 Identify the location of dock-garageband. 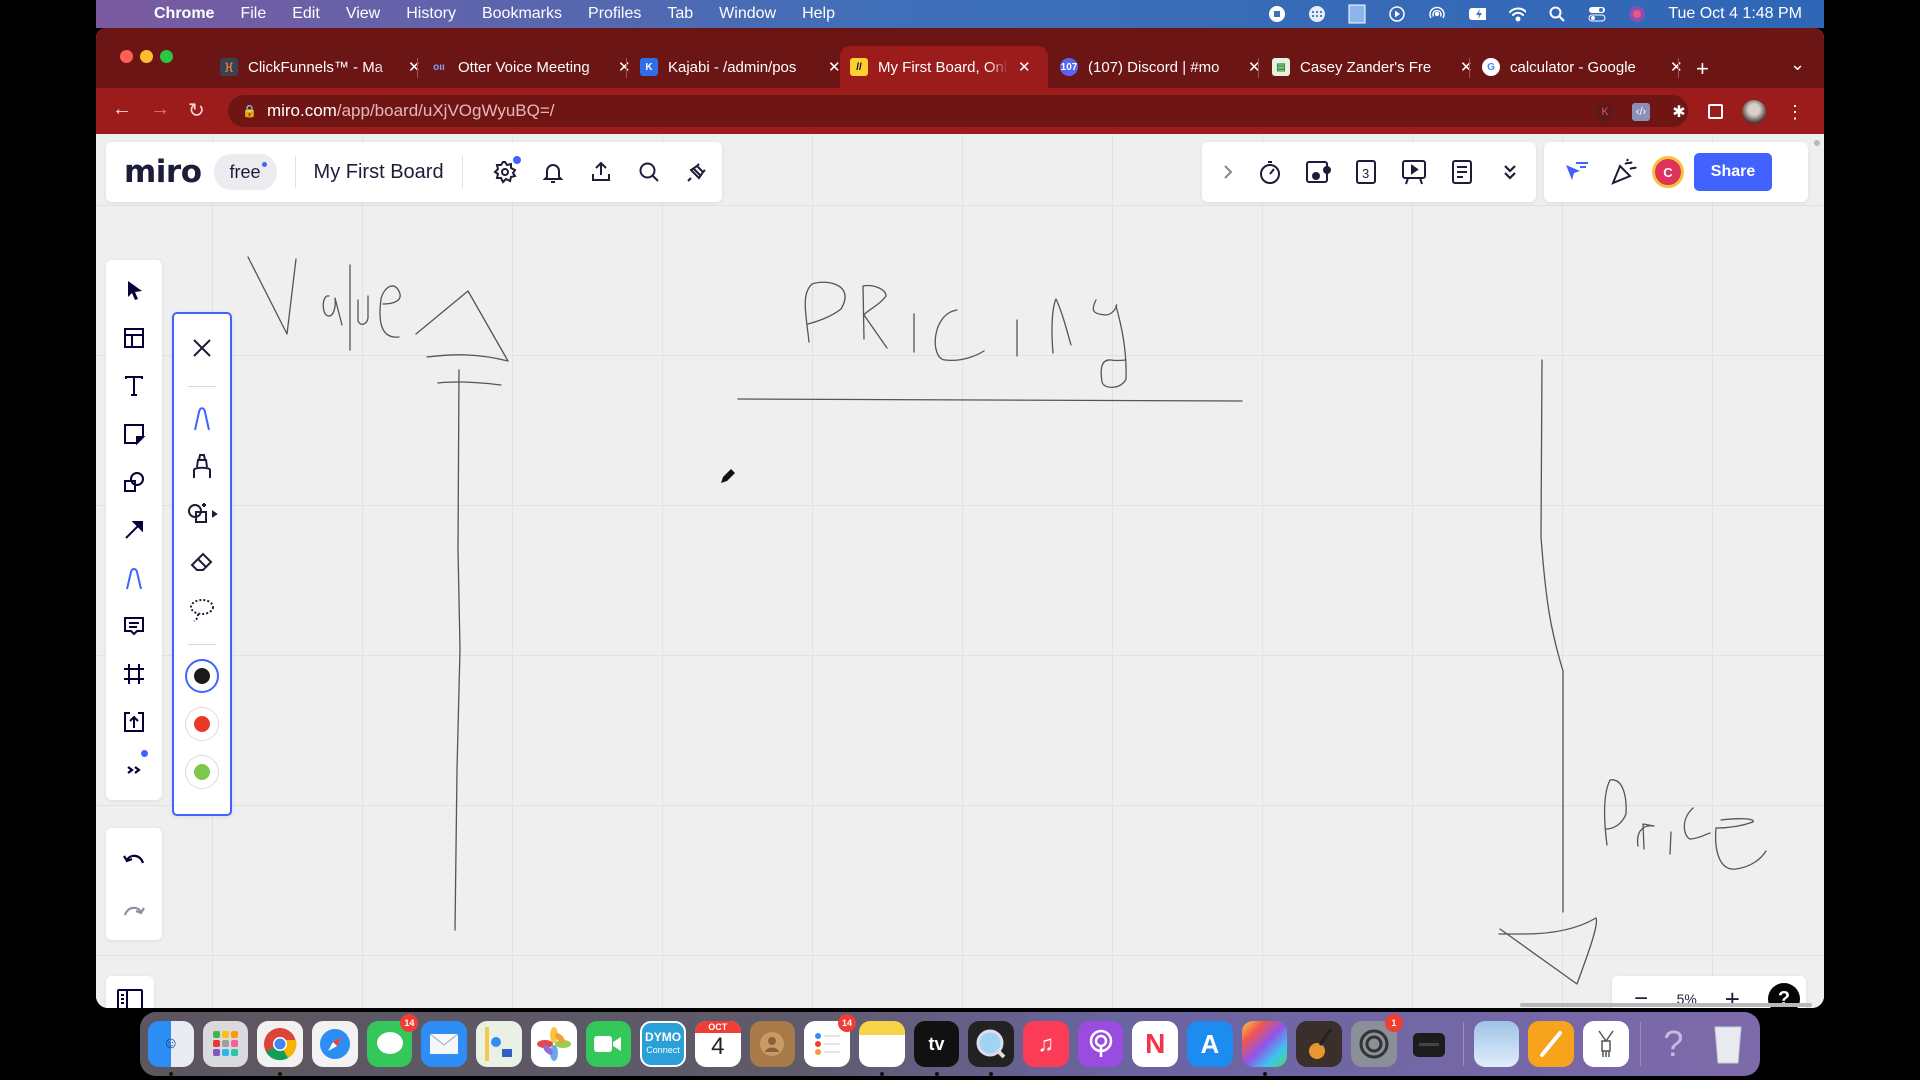
(1319, 1044).